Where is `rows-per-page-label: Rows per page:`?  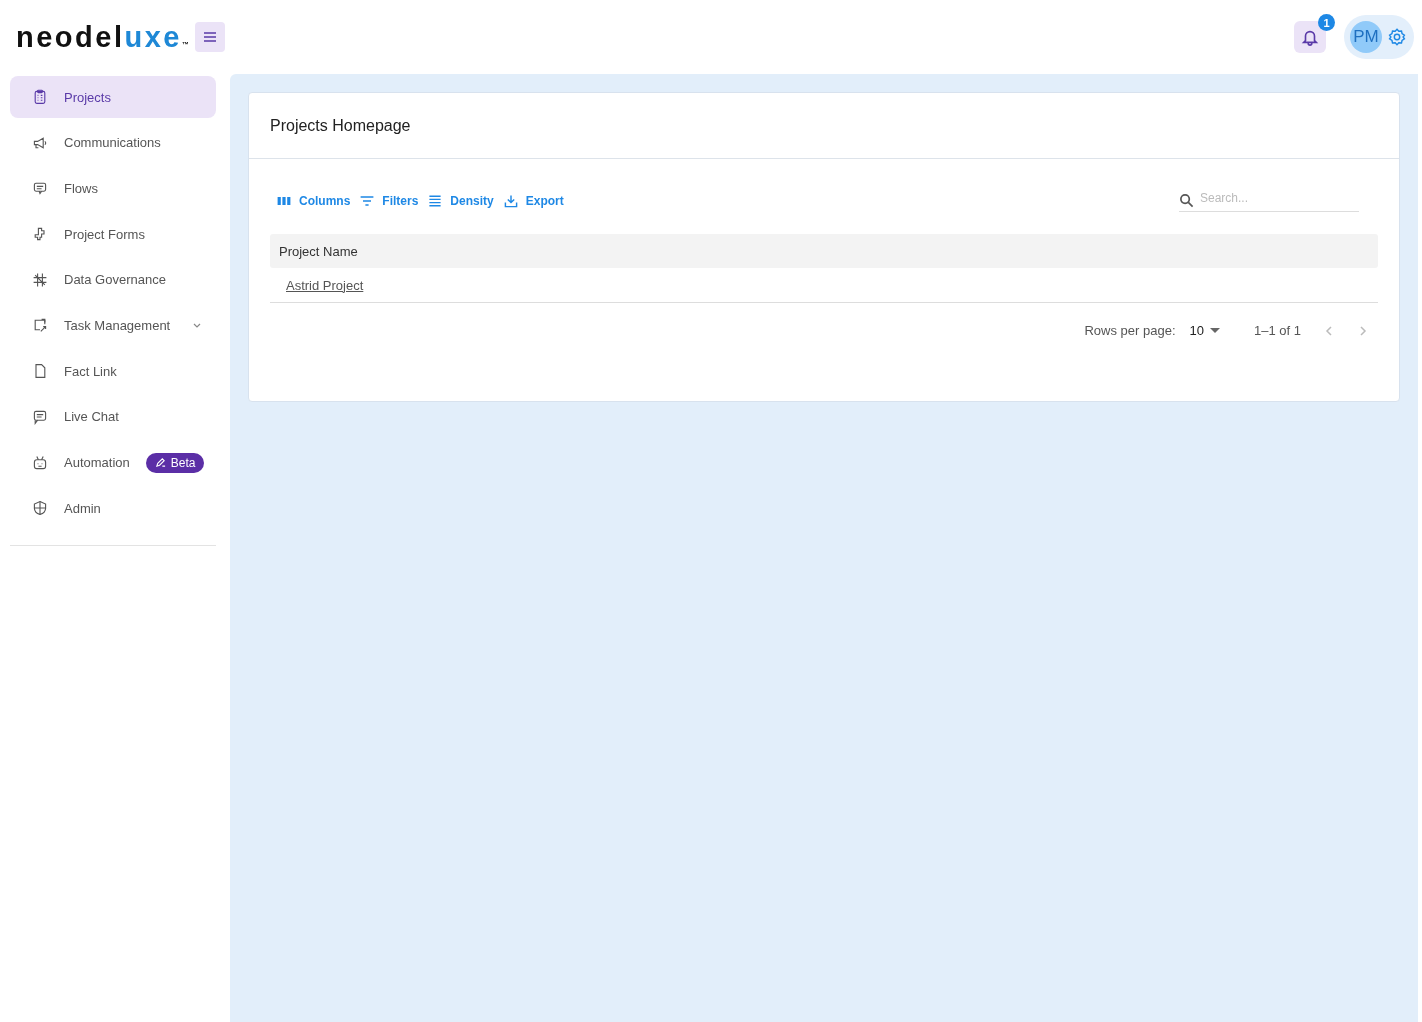 rows-per-page-label: Rows per page: is located at coordinates (1130, 330).